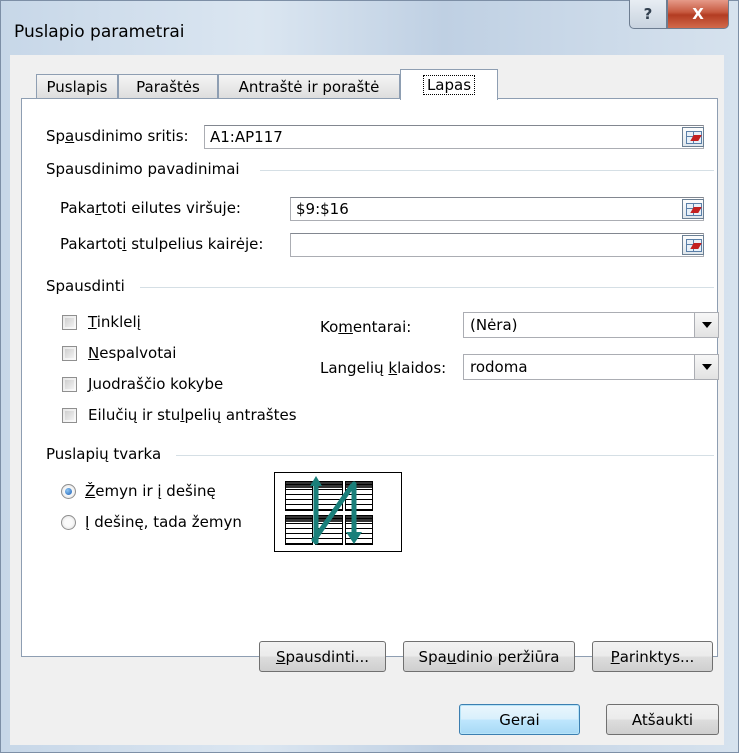 Image resolution: width=739 pixels, height=753 pixels. What do you see at coordinates (150, 491) in the screenshot?
I see `down-then-over-label: Žemyn ir į dešinę` at bounding box center [150, 491].